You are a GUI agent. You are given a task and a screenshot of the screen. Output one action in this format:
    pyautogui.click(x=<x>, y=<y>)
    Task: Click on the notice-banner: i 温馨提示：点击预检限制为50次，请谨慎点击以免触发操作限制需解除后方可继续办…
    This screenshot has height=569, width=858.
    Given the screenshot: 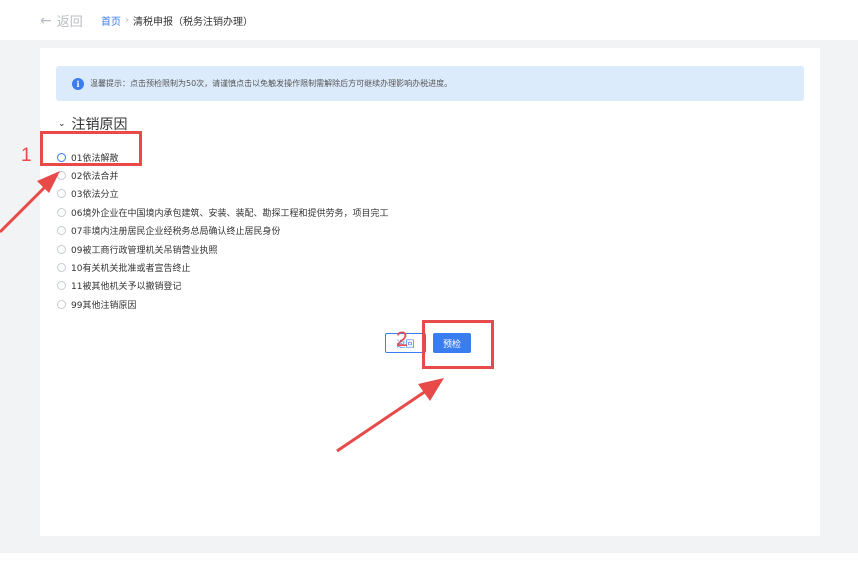 What is the action you would take?
    pyautogui.click(x=430, y=83)
    